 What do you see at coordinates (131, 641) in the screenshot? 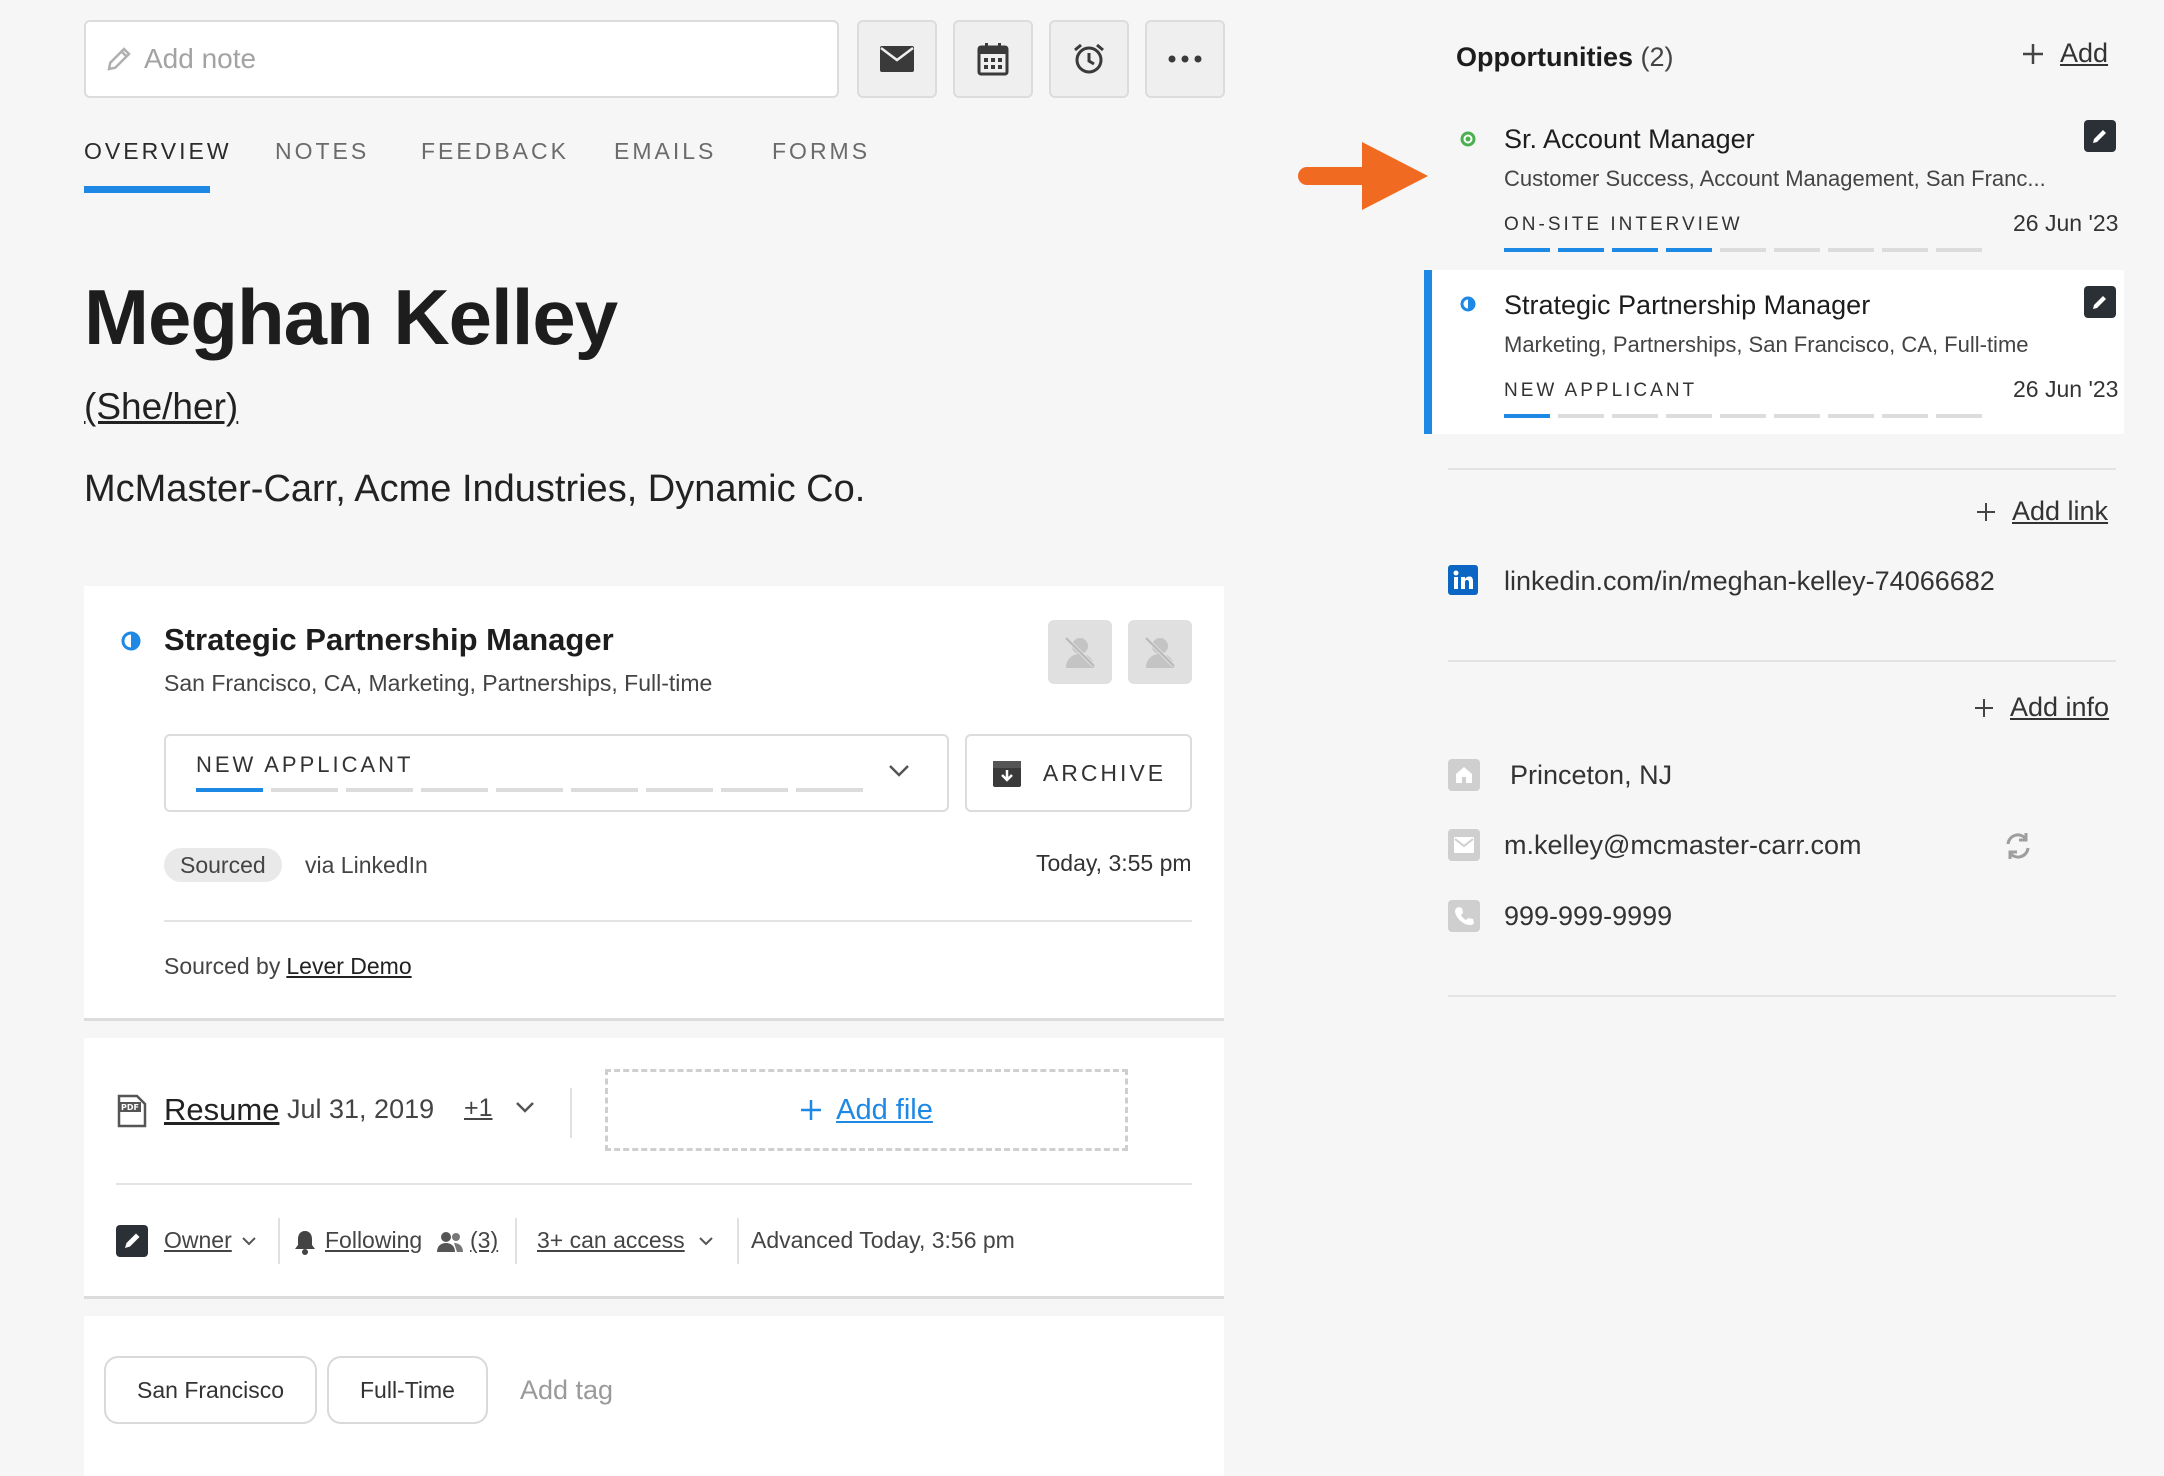
I see `status-half-icon` at bounding box center [131, 641].